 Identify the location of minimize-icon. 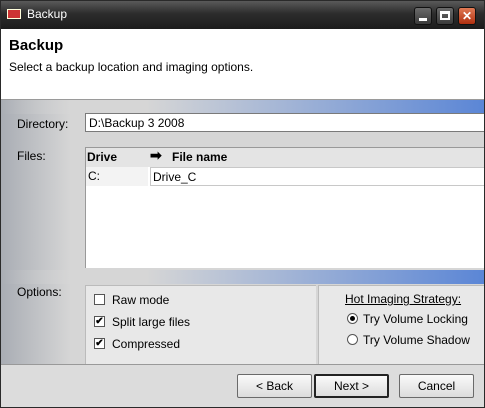
(423, 19).